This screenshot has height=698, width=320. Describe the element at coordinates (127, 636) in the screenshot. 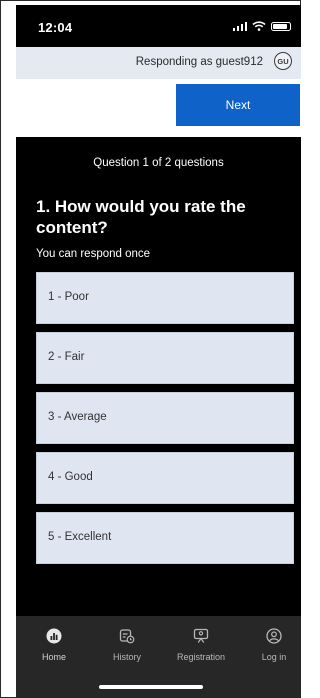

I see `history-icon` at that location.